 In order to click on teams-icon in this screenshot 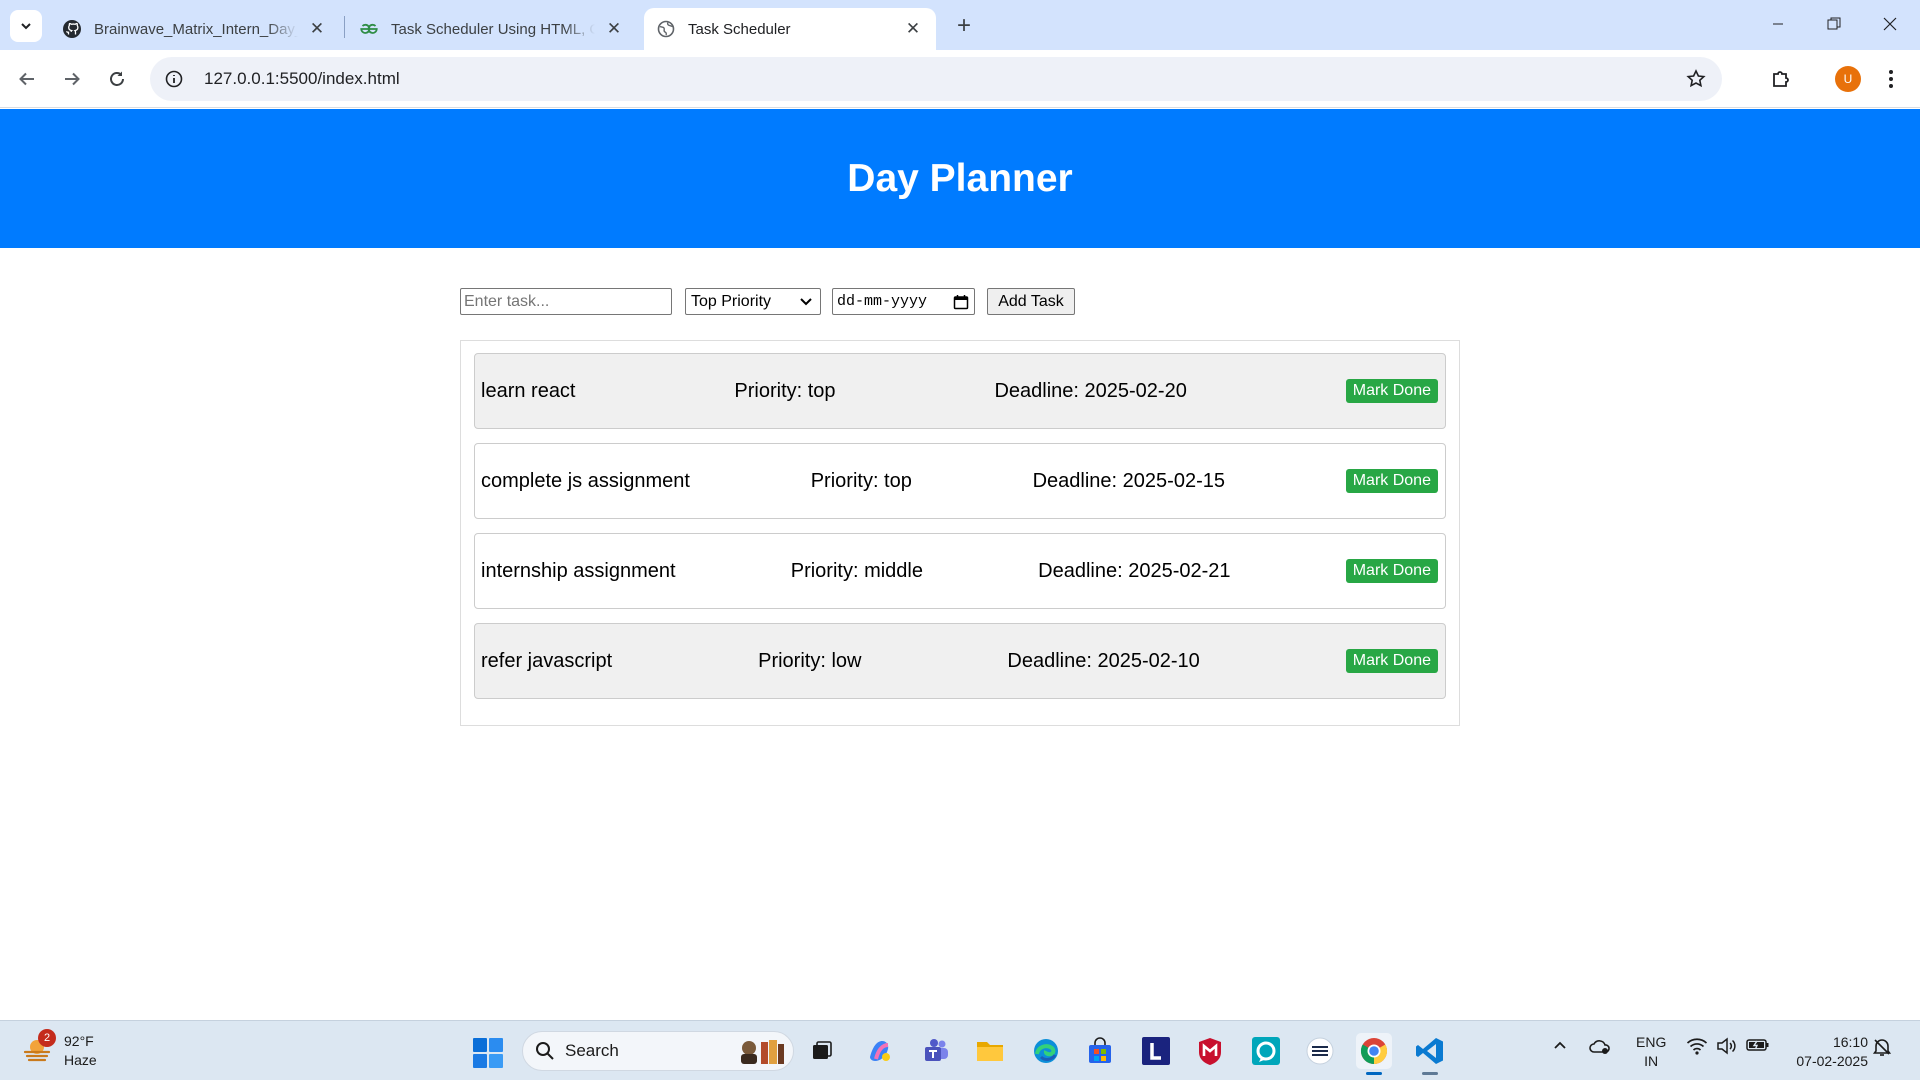, I will do `click(936, 1051)`.